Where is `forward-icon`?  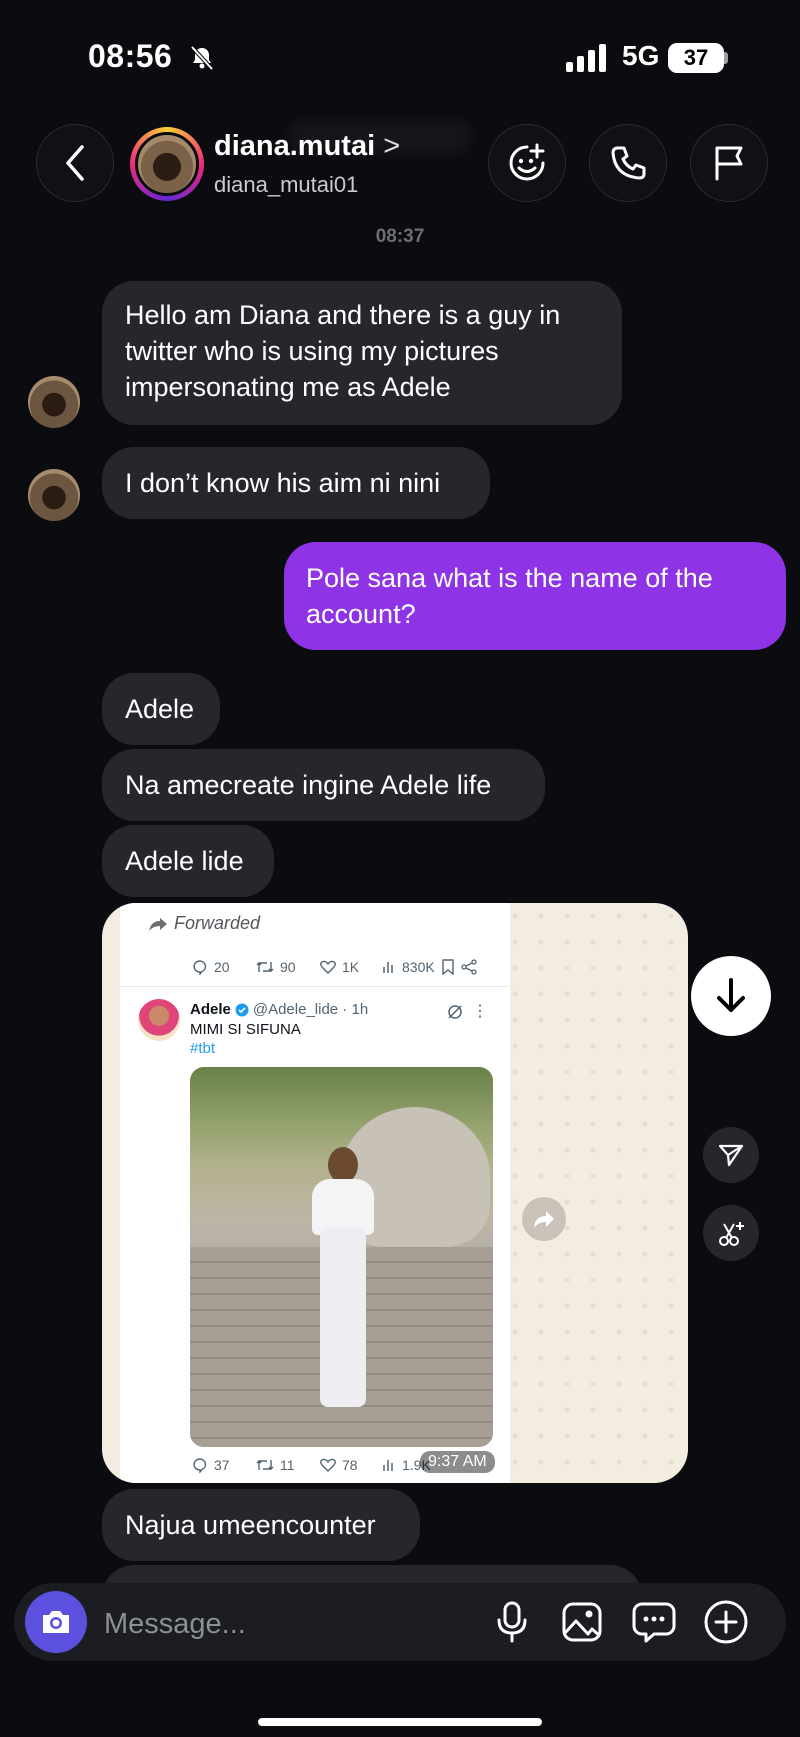
forward-icon is located at coordinates (544, 1219).